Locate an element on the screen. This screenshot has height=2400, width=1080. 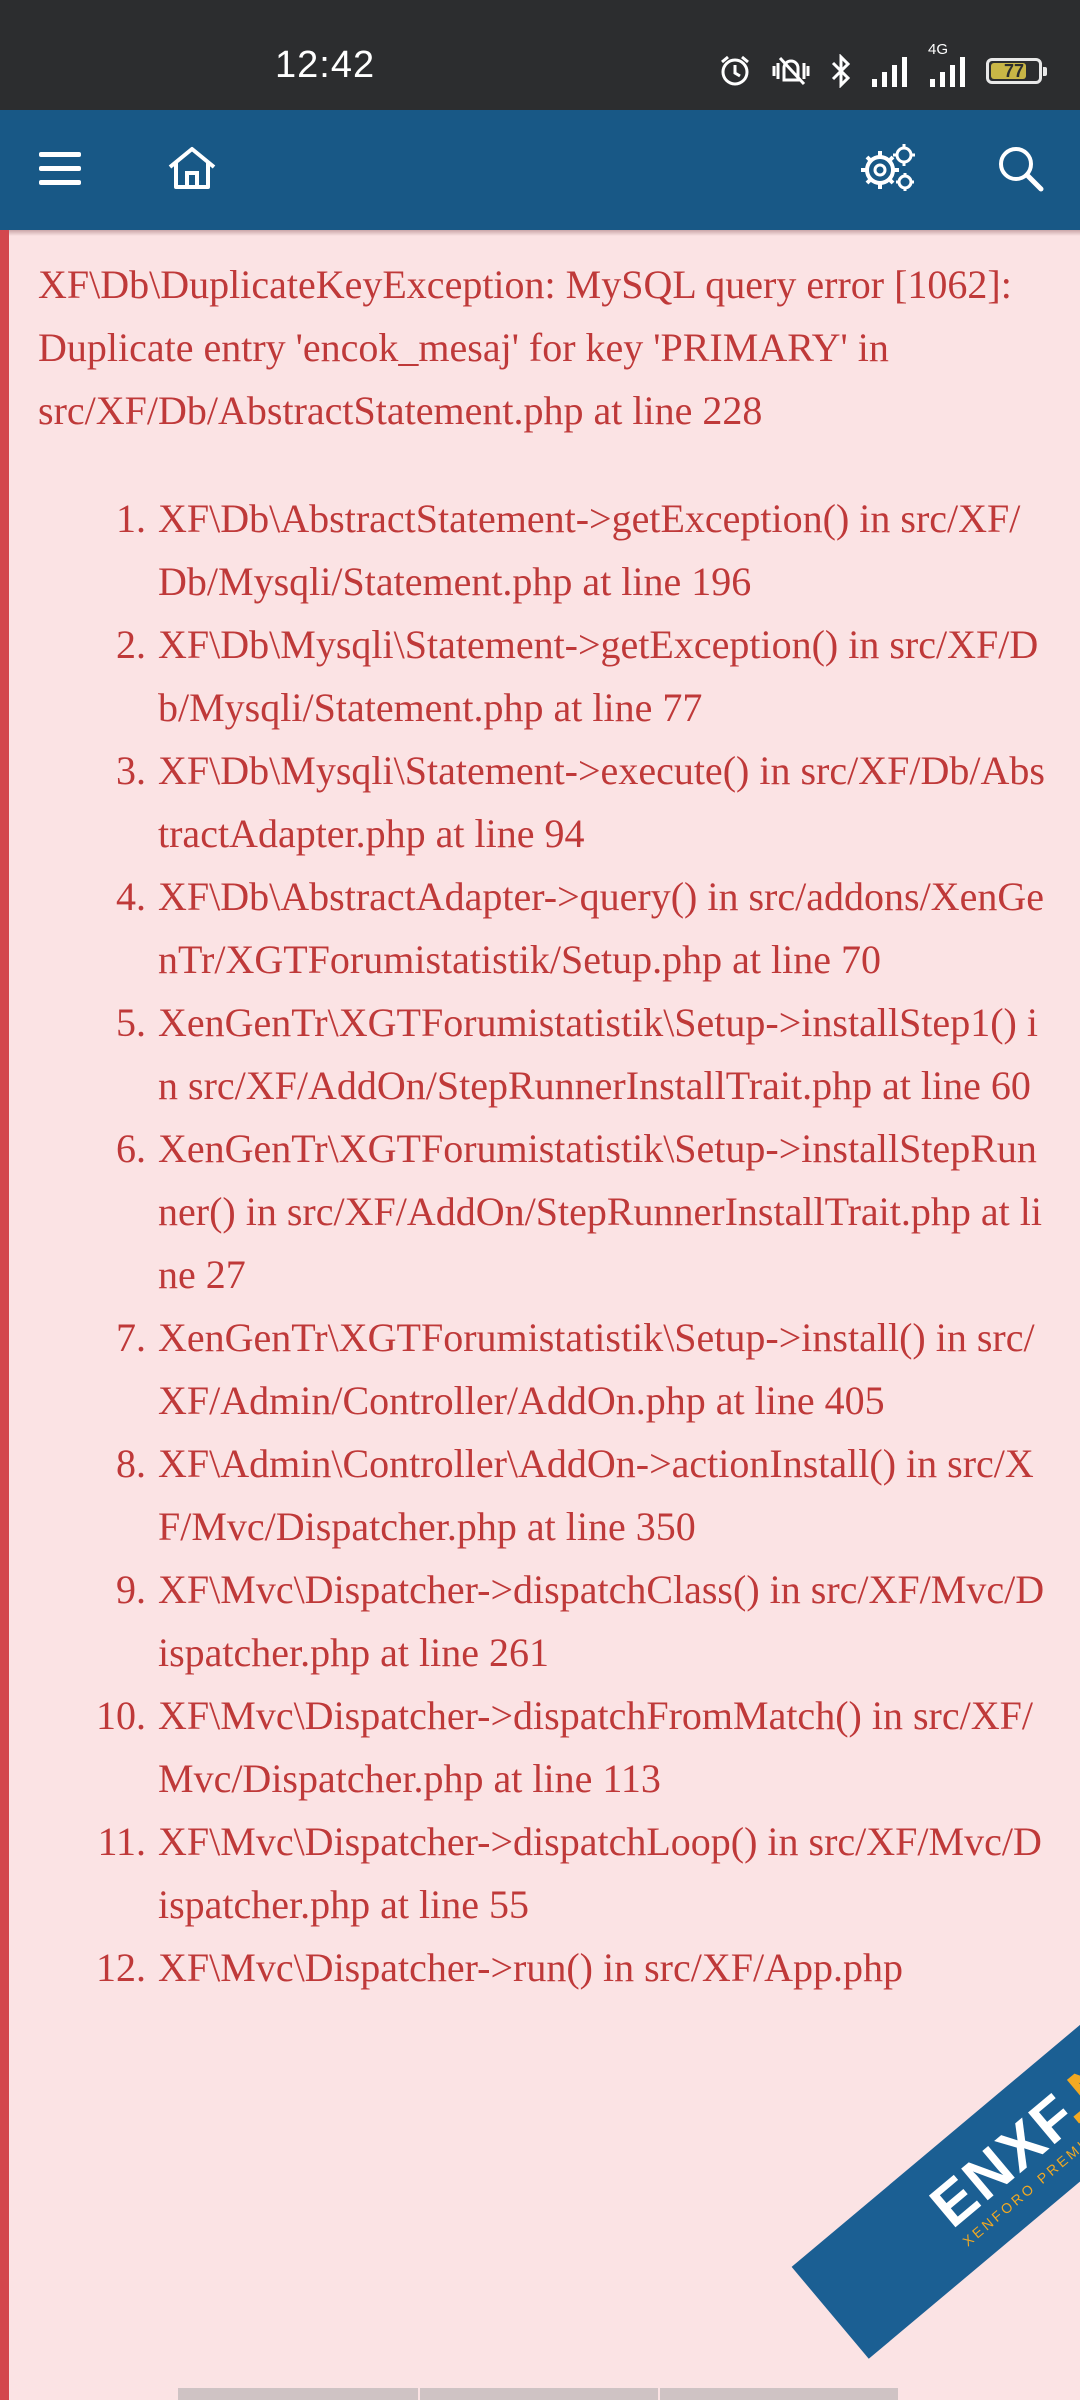
search-button is located at coordinates (1020, 170).